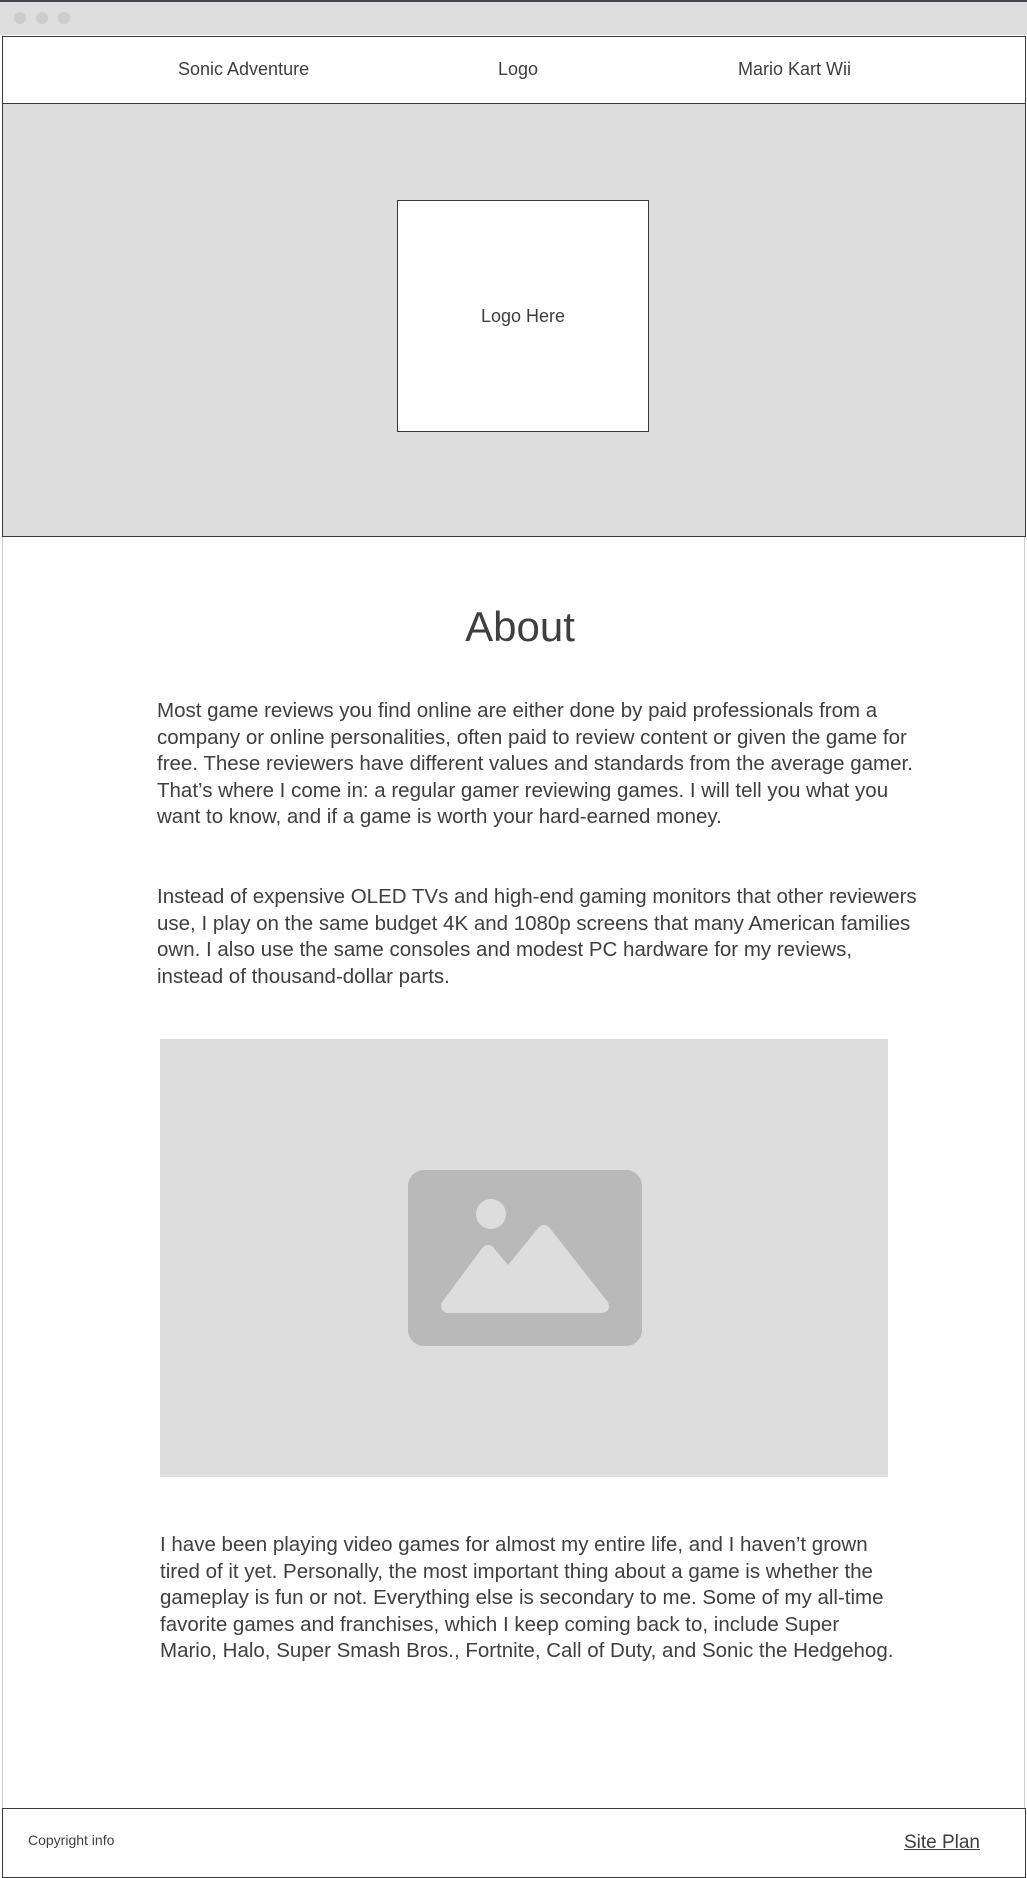 The width and height of the screenshot is (1027, 1878). Describe the element at coordinates (794, 69) in the screenshot. I see `nav-link-mario-kart-wii: Mario Kart Wii` at that location.